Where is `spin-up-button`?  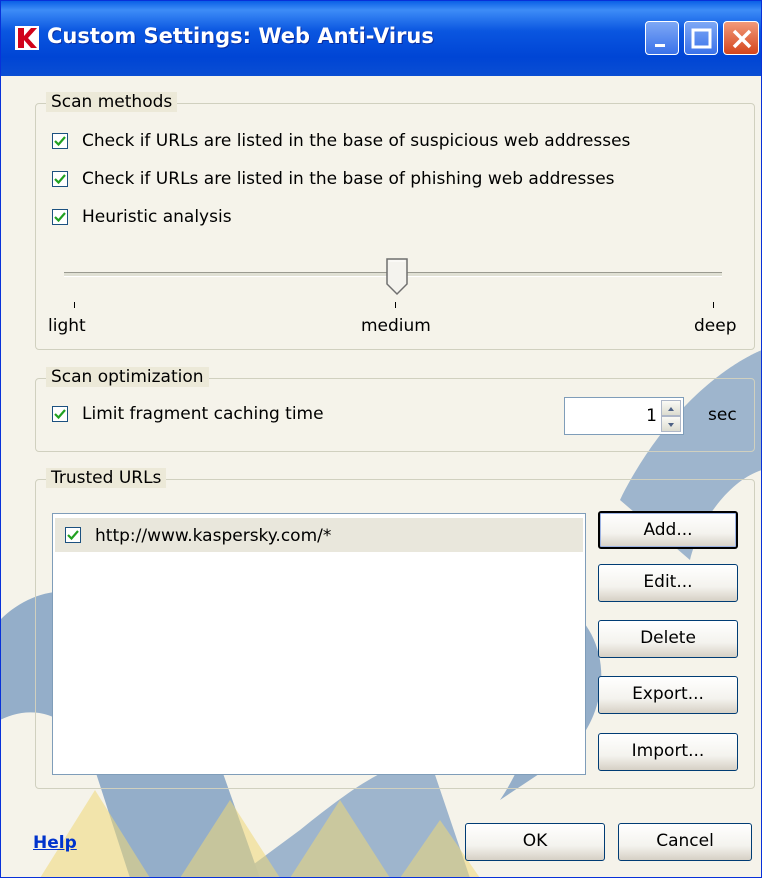 spin-up-button is located at coordinates (671, 408).